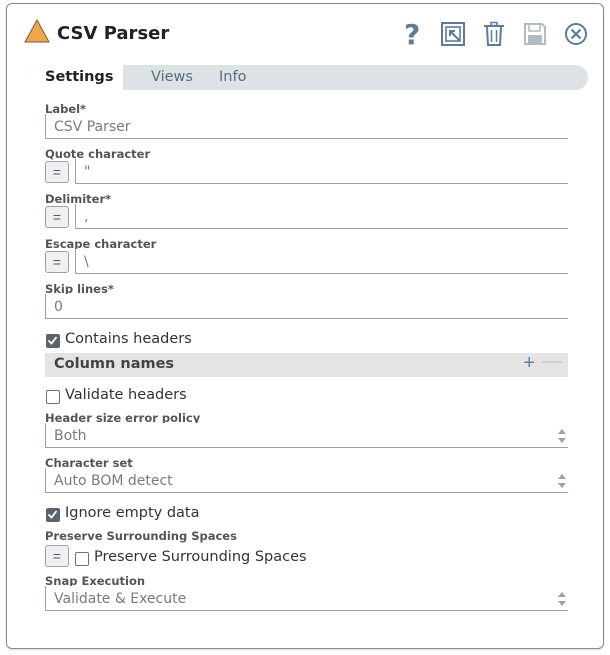 Image resolution: width=610 pixels, height=655 pixels. I want to click on add-column-button: +, so click(529, 363).